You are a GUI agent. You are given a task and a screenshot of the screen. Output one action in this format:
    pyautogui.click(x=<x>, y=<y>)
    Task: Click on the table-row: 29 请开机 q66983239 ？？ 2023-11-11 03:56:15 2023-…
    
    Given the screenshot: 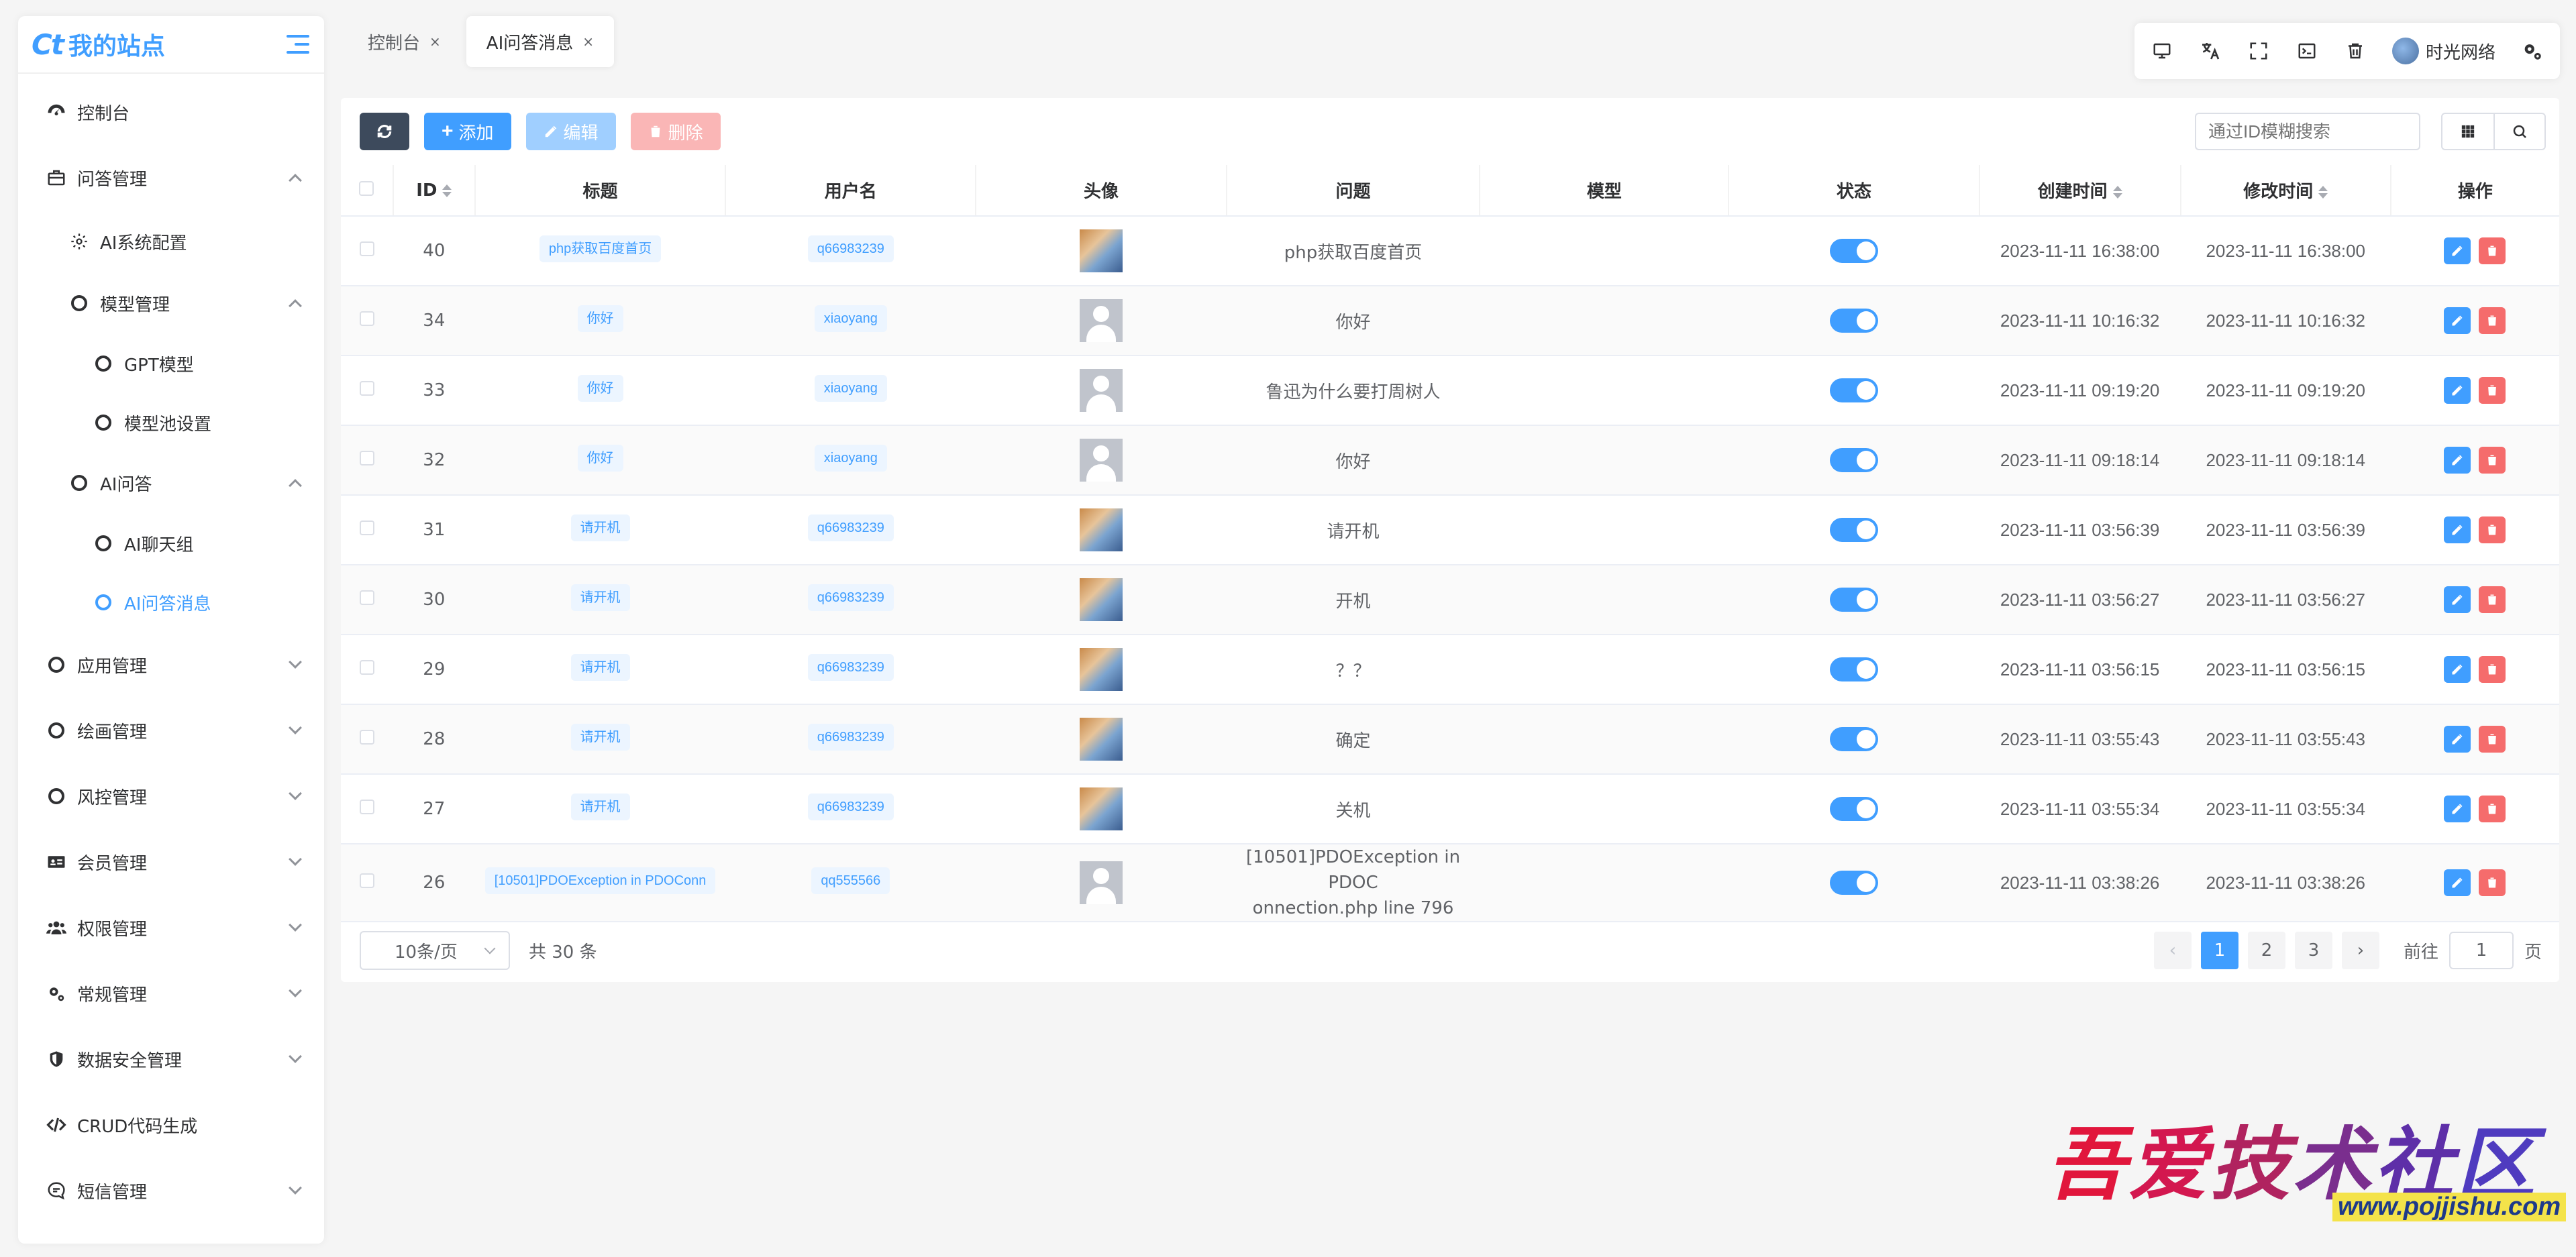 What is the action you would take?
    pyautogui.click(x=1450, y=670)
    